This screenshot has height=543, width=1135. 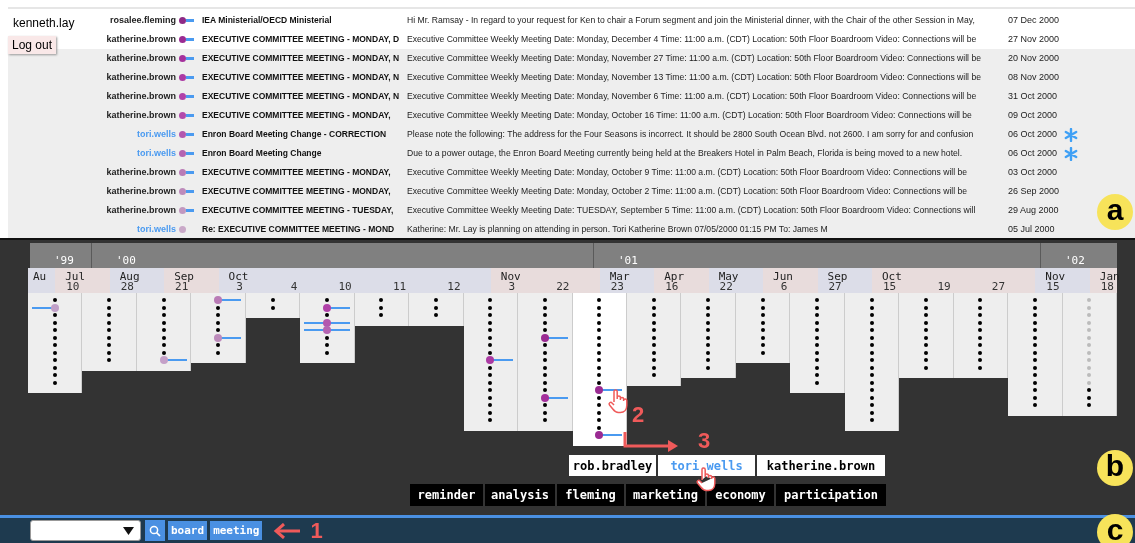 I want to click on email-date: 29 Aug 2000, so click(x=1034, y=210).